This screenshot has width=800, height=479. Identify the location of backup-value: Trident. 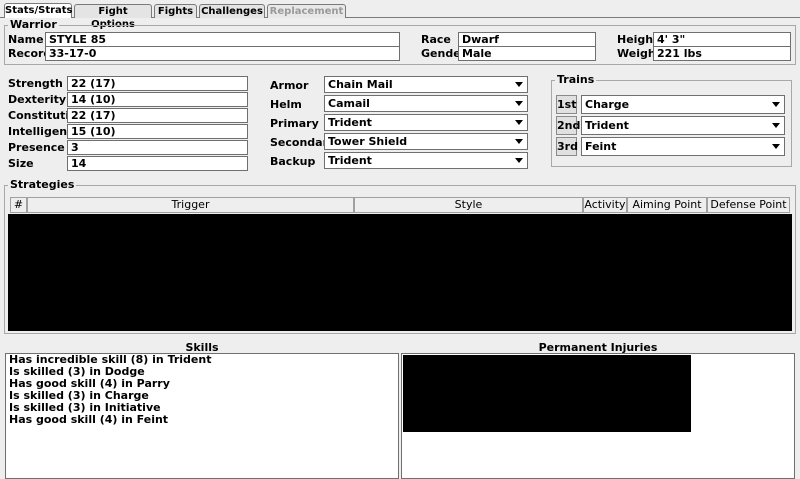
(350, 160).